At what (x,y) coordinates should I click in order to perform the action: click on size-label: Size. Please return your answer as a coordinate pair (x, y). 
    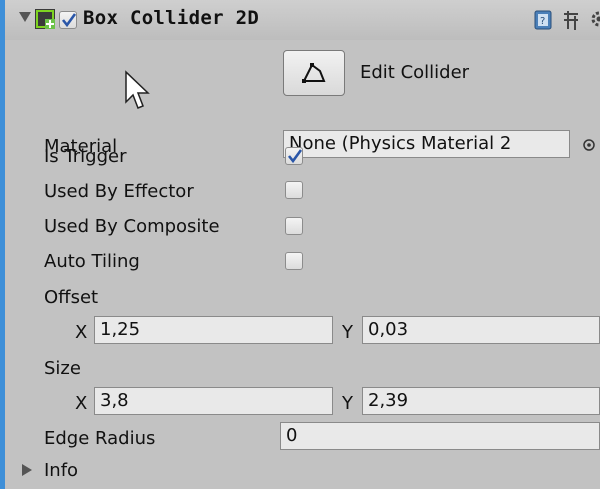
    Looking at the image, I should click on (62, 368).